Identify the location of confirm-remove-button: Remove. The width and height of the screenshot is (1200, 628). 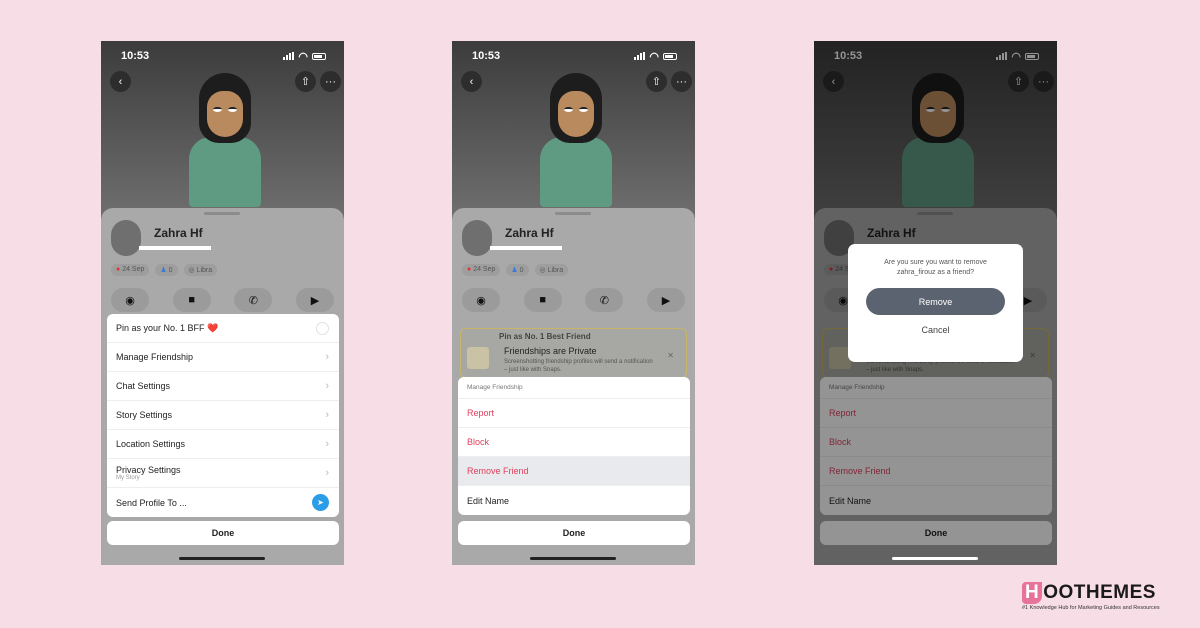
(935, 301).